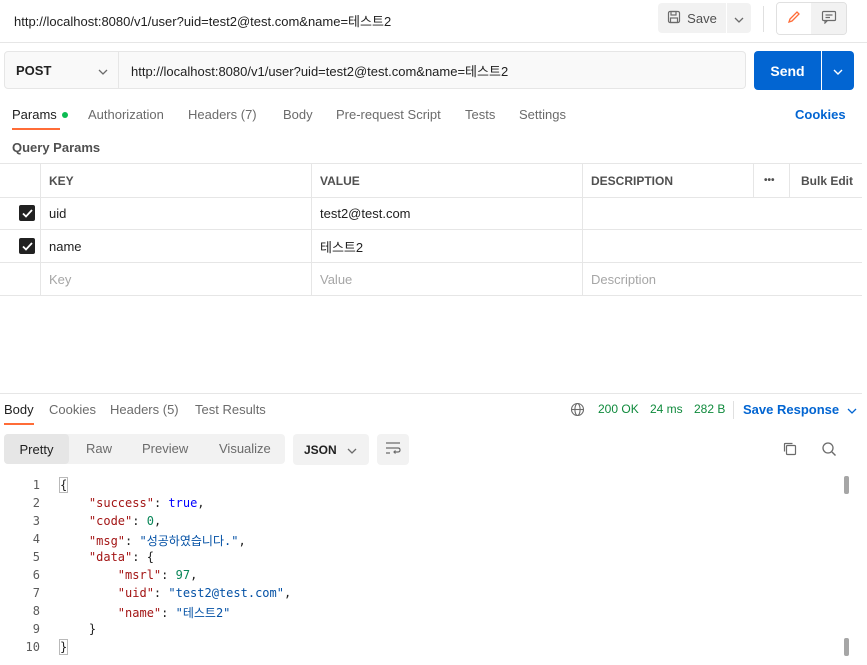  What do you see at coordinates (340, 180) in the screenshot?
I see `column-header-value: VALUE` at bounding box center [340, 180].